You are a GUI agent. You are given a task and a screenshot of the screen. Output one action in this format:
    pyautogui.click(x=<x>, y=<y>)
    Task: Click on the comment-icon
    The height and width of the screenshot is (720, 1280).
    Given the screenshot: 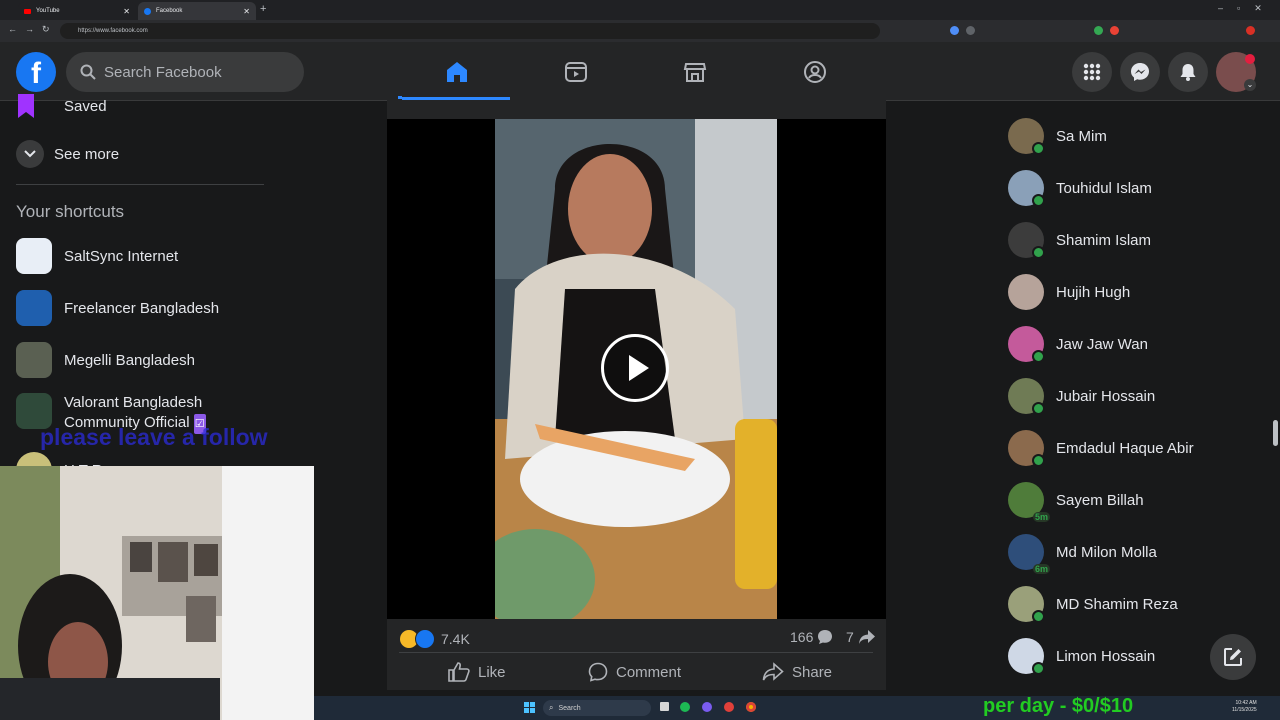 What is the action you would take?
    pyautogui.click(x=598, y=672)
    